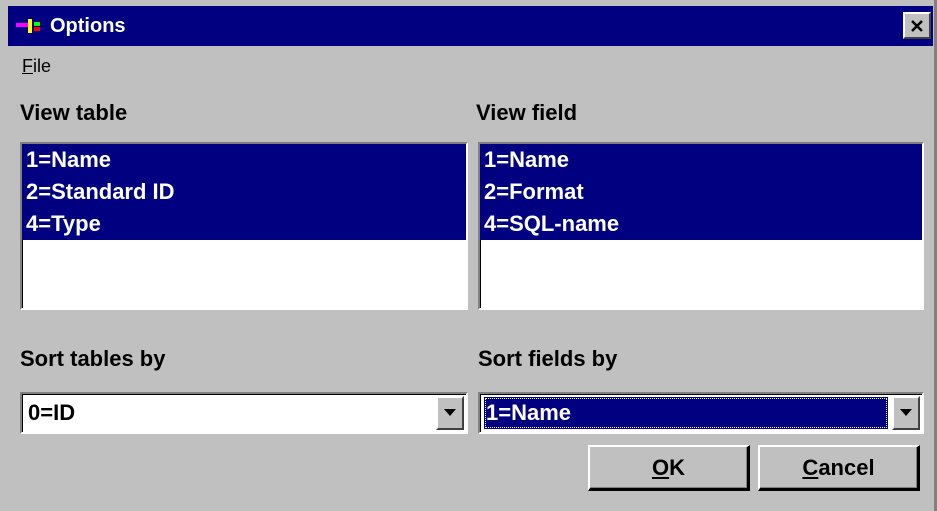 This screenshot has height=511, width=937. I want to click on ok-label: K, so click(677, 467).